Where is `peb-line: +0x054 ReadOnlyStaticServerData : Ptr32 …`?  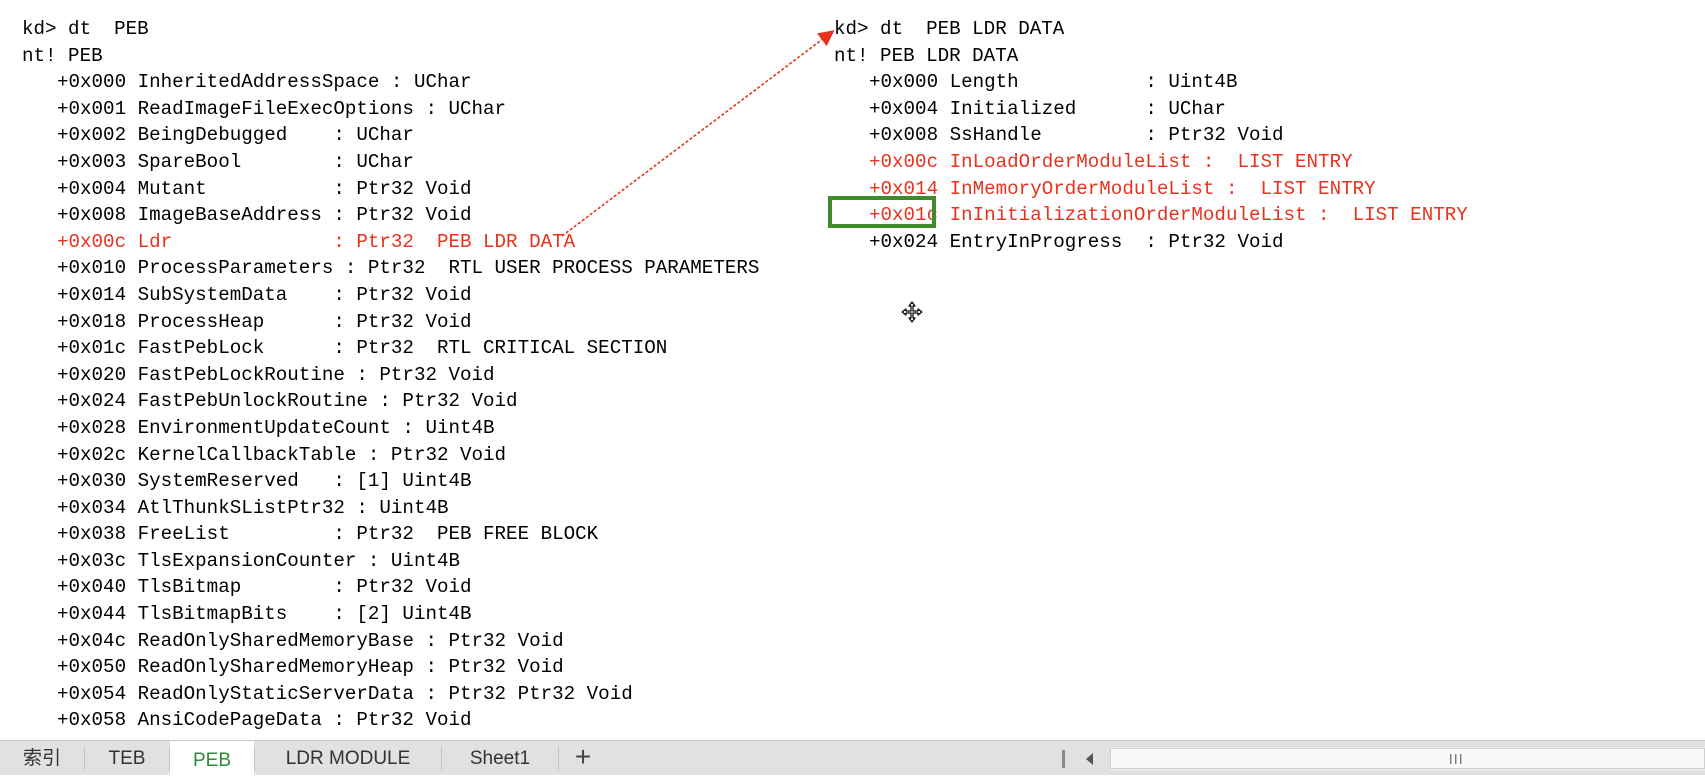 peb-line: +0x054 ReadOnlyStaticServerData : Ptr32 … is located at coordinates (345, 693).